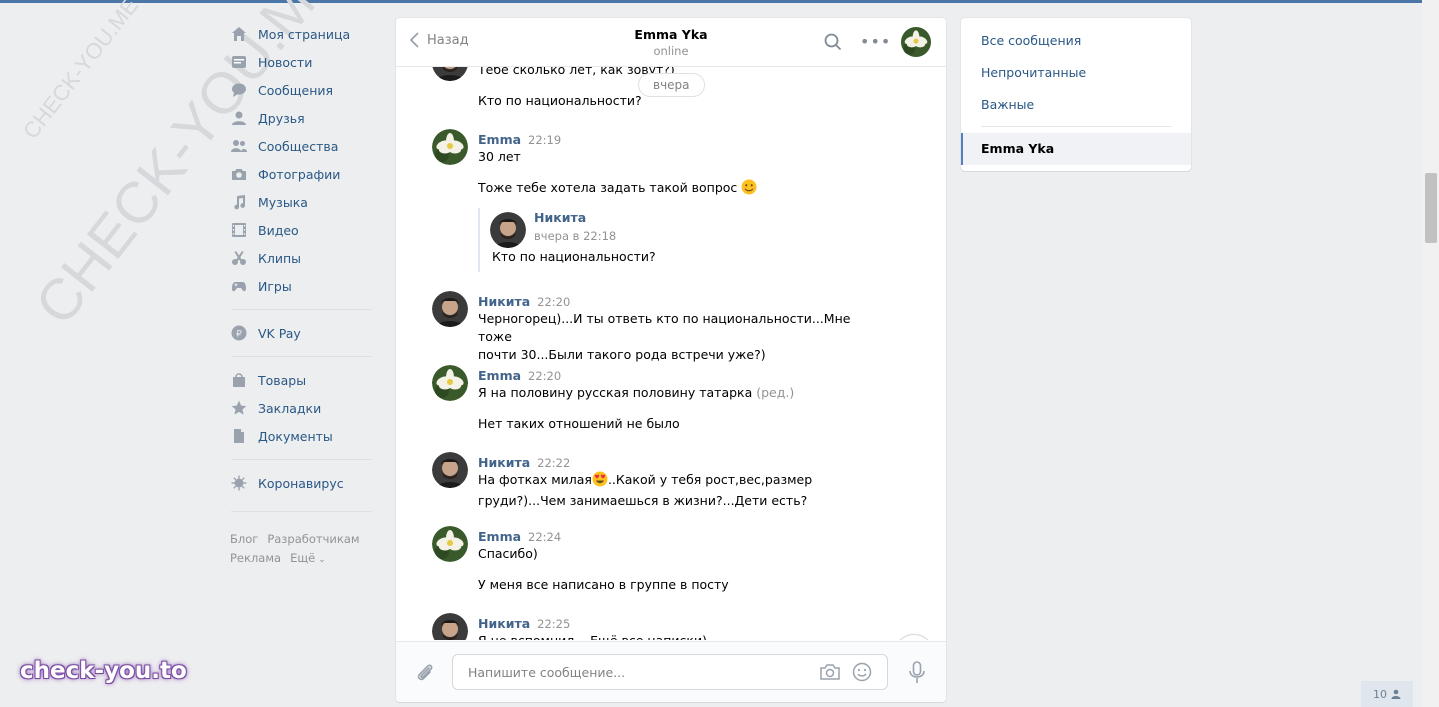 Image resolution: width=1439 pixels, height=707 pixels. Describe the element at coordinates (239, 90) in the screenshot. I see `messages-icon` at that location.